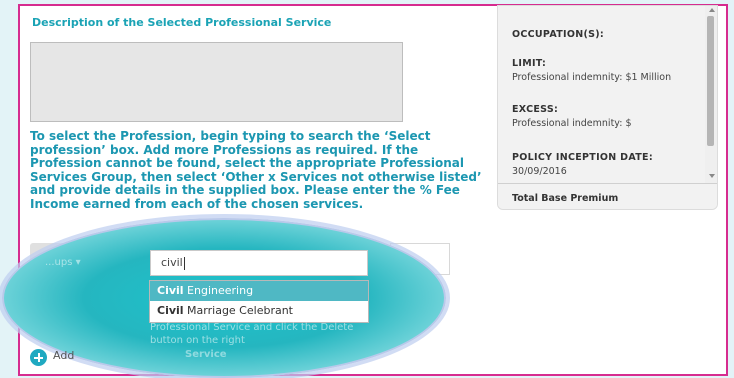 The width and height of the screenshot is (734, 378). I want to click on hint-line-3: Service, so click(206, 354).